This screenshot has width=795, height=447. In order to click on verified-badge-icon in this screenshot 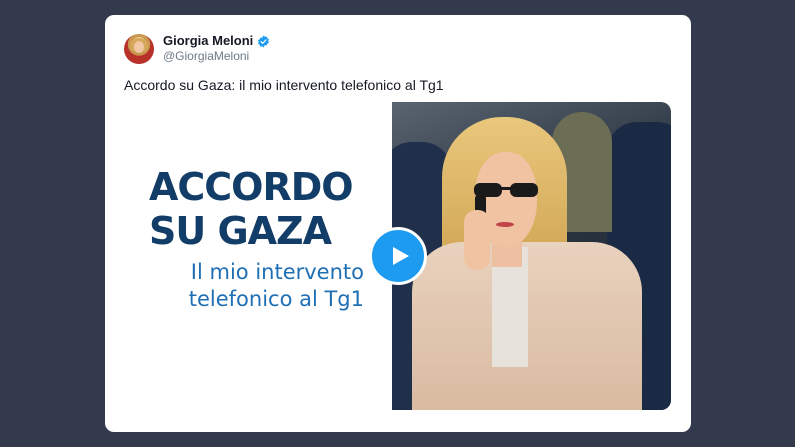, I will do `click(264, 41)`.